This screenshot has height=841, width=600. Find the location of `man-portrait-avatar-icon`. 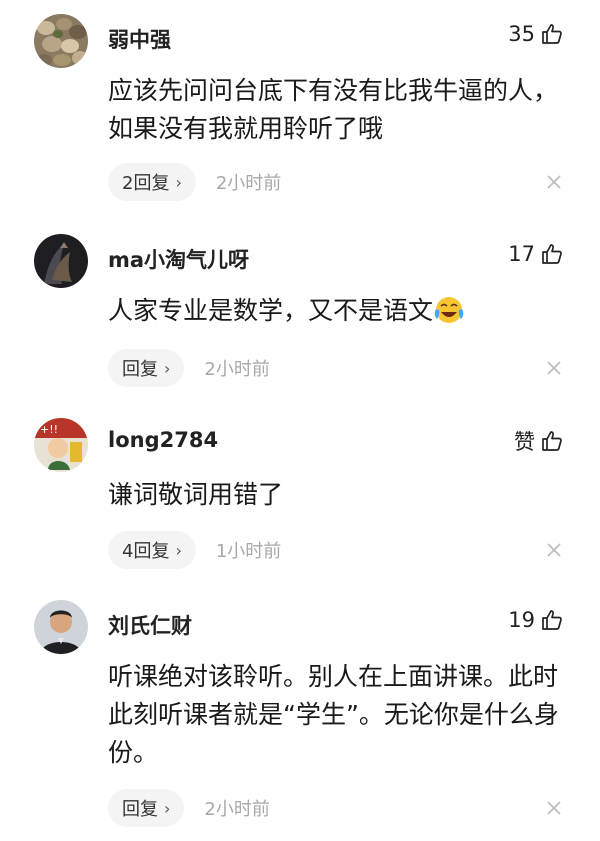

man-portrait-avatar-icon is located at coordinates (61, 627).